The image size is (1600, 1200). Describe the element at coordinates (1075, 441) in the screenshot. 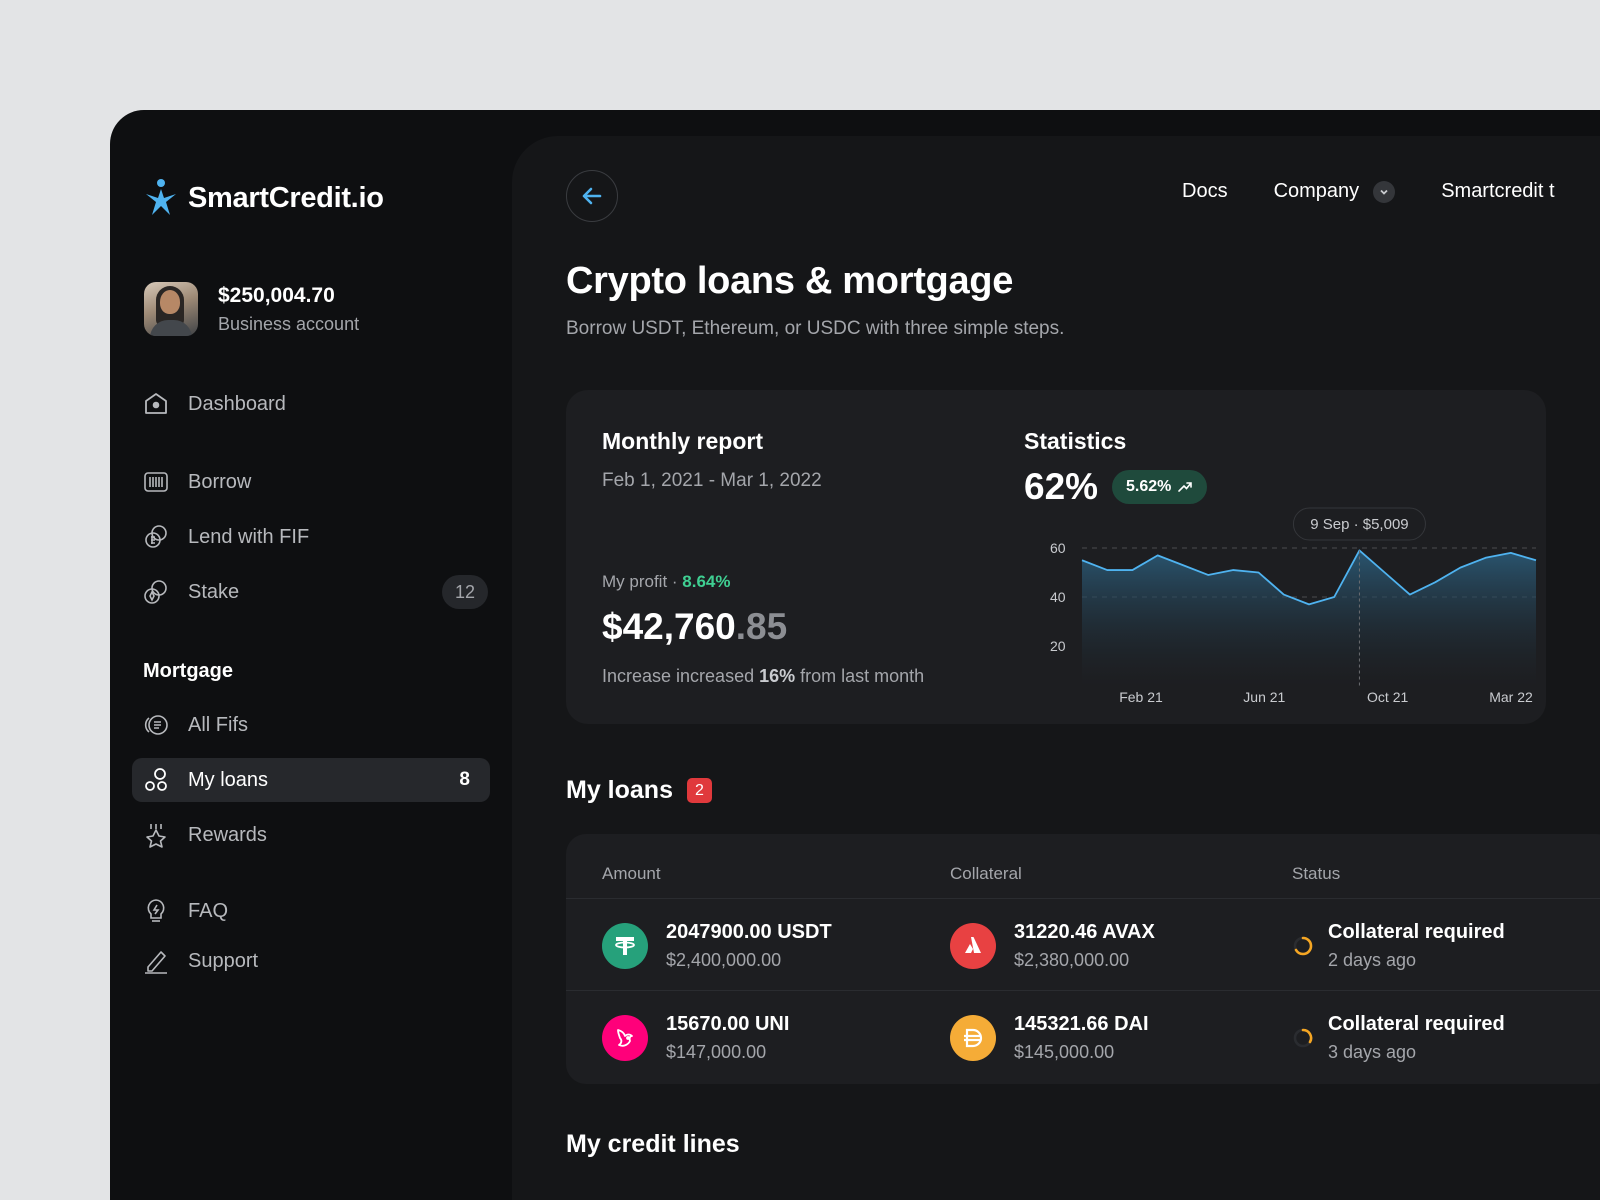

I see `statistics-title: Statistics` at that location.